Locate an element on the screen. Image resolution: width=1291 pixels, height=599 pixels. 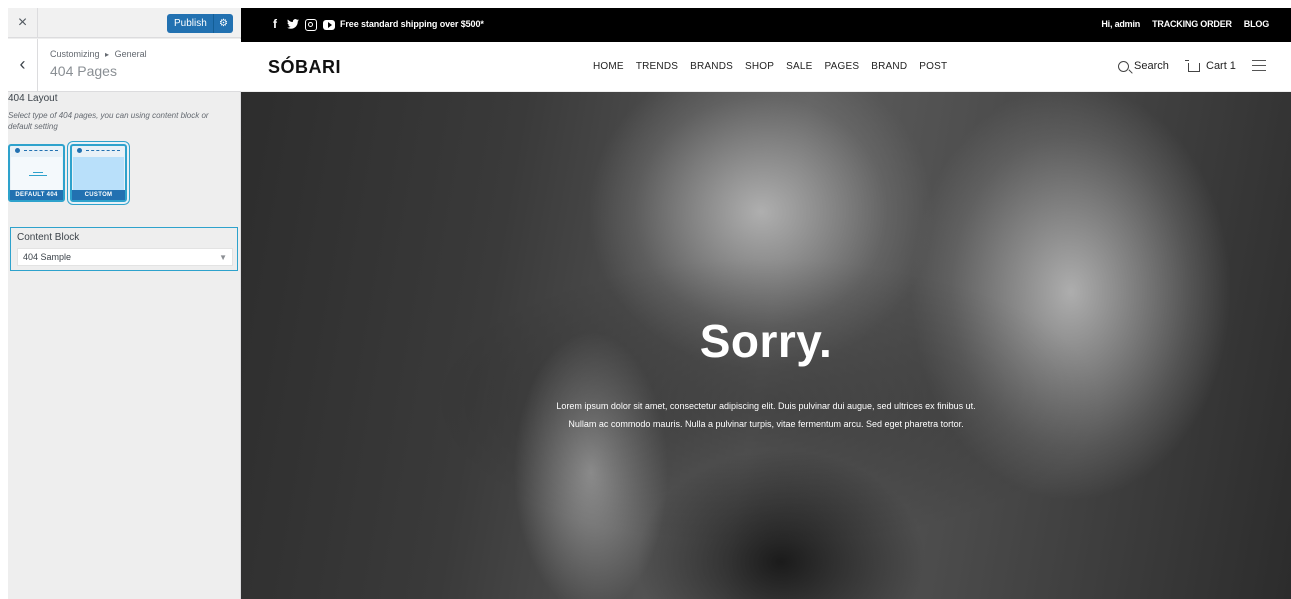
top-links: Hi, admin TRACKING ORDER BLOG is located at coordinates (1185, 24).